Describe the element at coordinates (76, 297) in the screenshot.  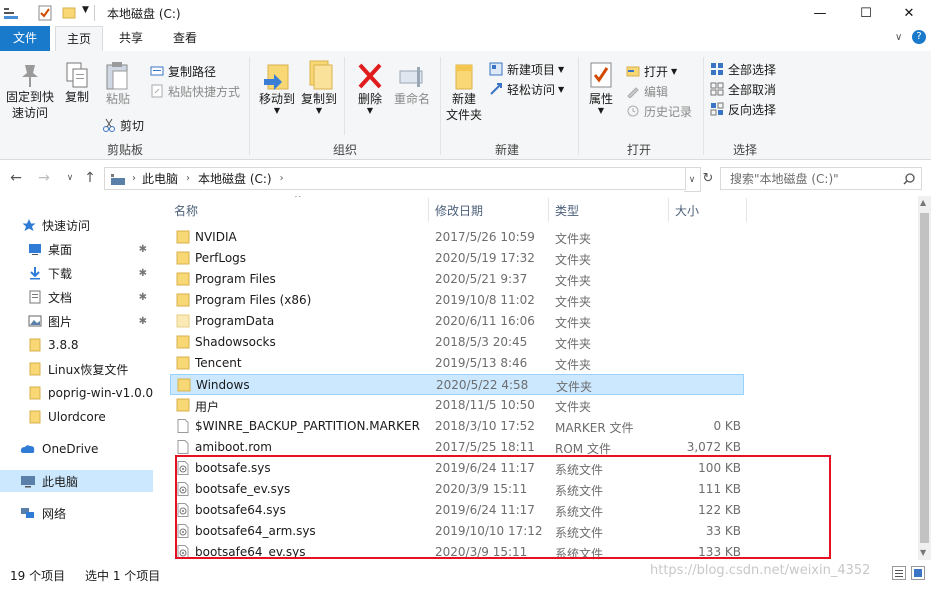
I see `sidebar-item: 文档 ✱` at that location.